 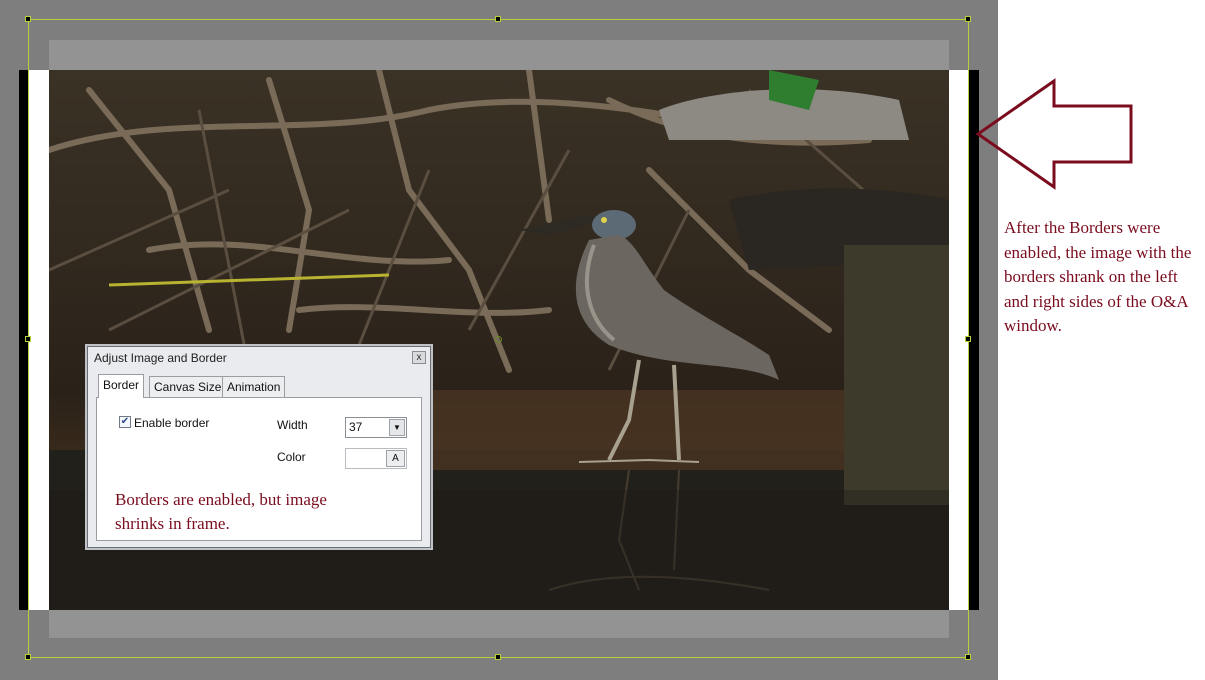 I want to click on chevron-down-icon: ▼, so click(x=397, y=427).